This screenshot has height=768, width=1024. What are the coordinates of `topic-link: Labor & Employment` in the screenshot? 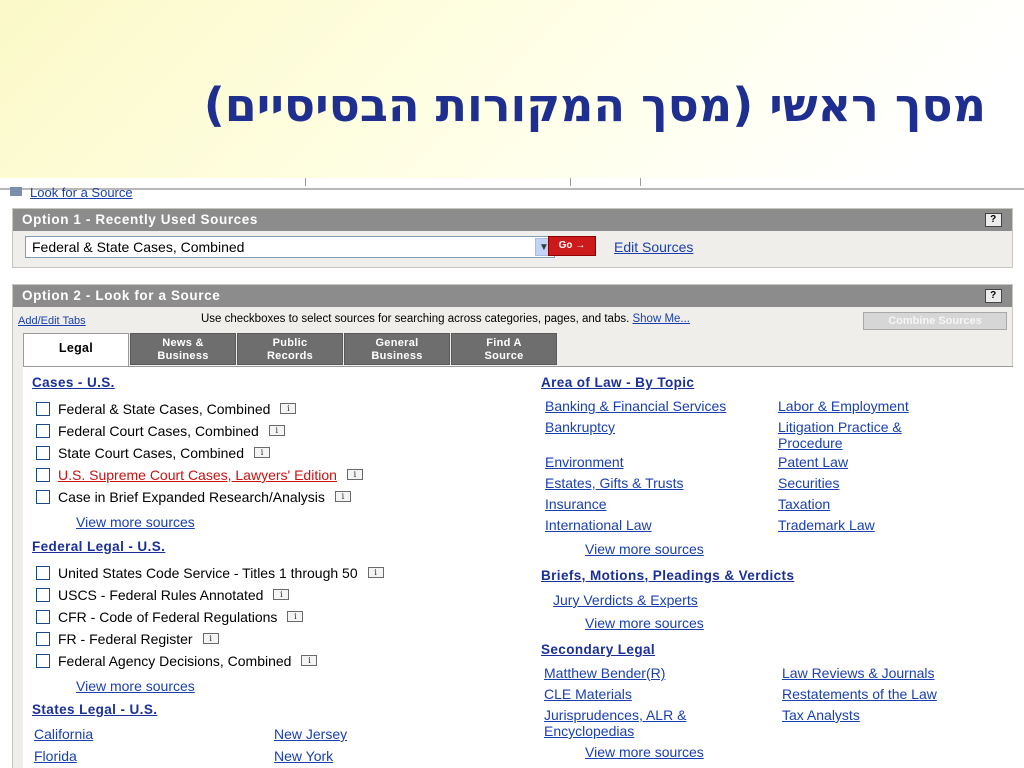 It's located at (843, 406).